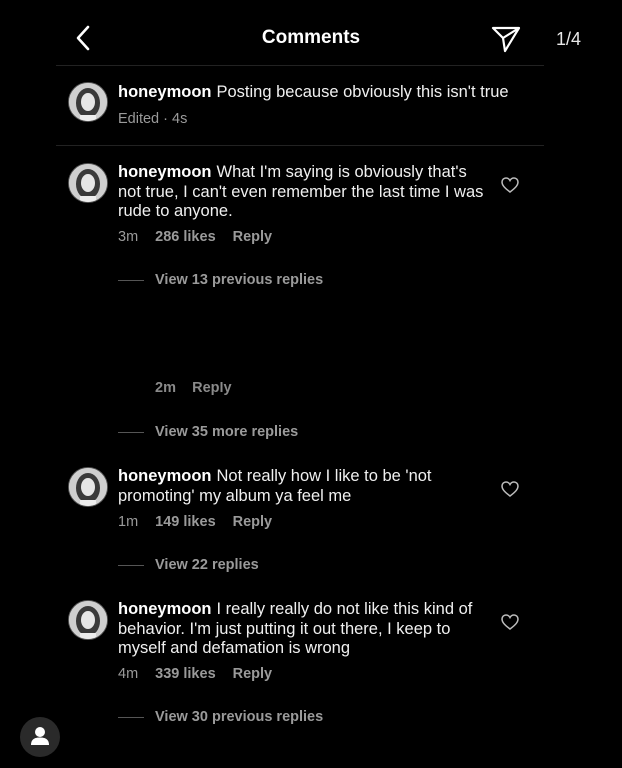 This screenshot has height=768, width=622. What do you see at coordinates (300, 65) in the screenshot?
I see `header-divider` at bounding box center [300, 65].